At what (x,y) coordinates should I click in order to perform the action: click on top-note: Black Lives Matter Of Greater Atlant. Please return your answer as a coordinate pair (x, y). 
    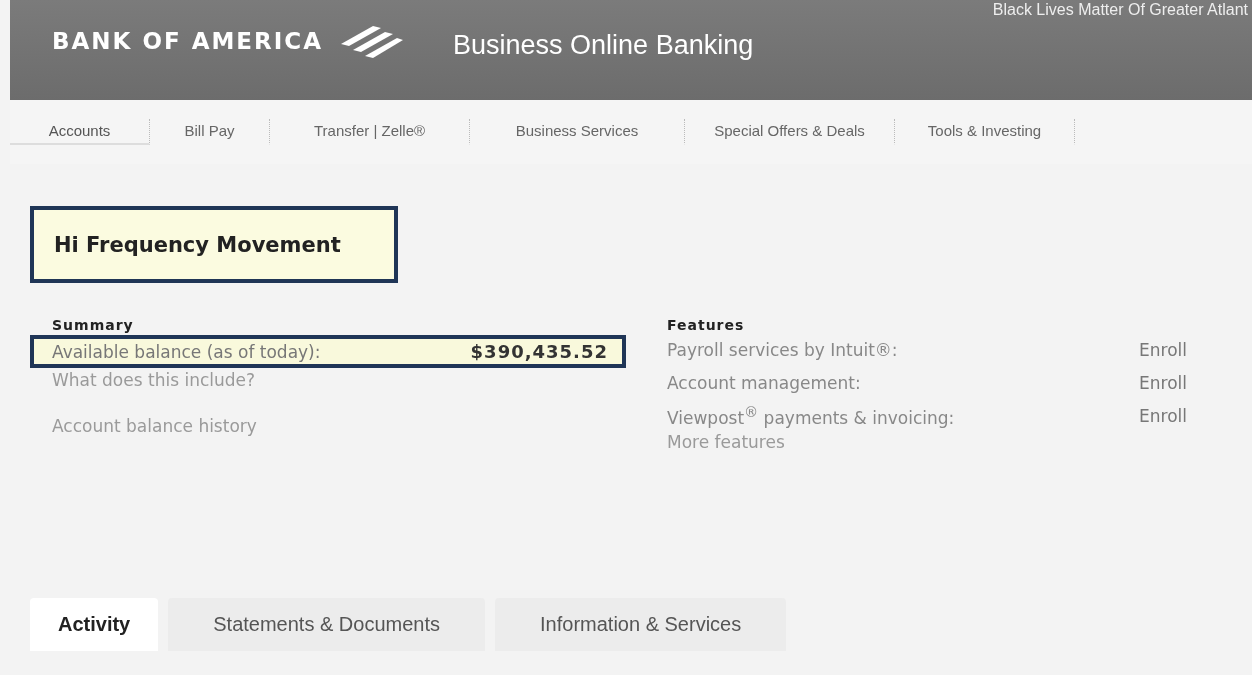
    Looking at the image, I should click on (1120, 10).